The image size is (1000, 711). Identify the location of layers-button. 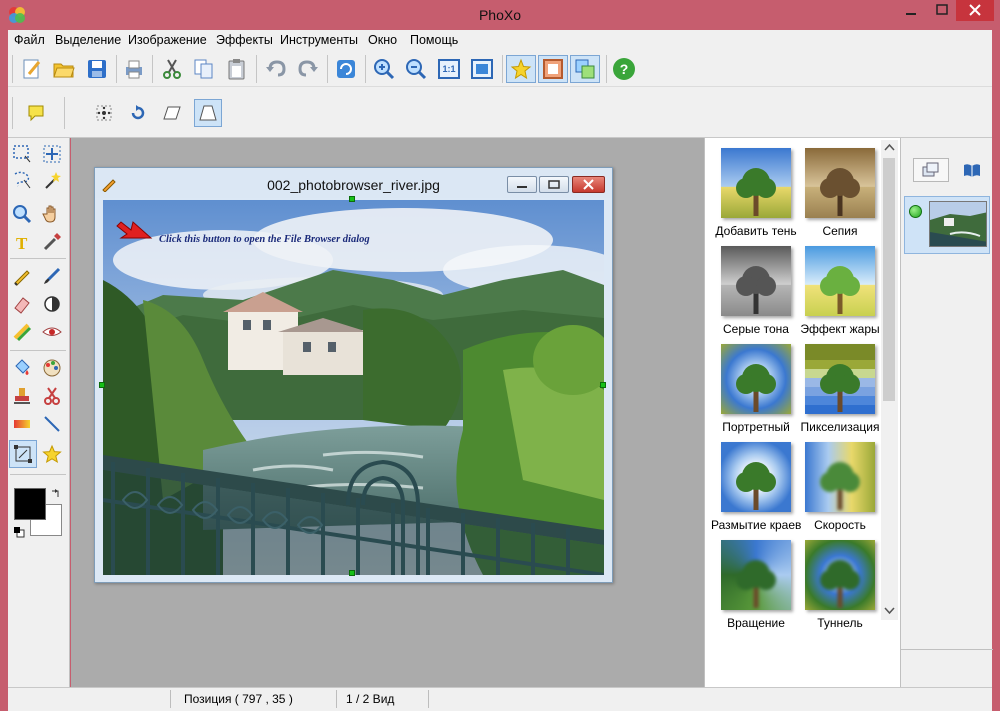
(585, 69).